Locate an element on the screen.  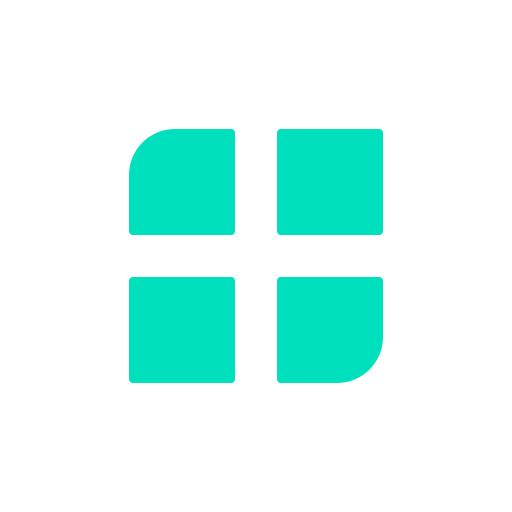
logo-tile-top-right is located at coordinates (330, 182).